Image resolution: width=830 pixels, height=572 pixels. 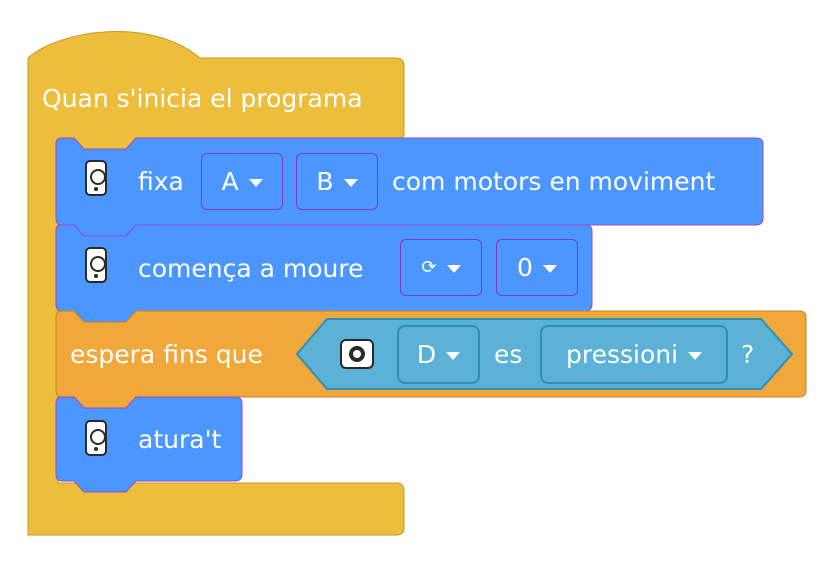 What do you see at coordinates (180, 439) in the screenshot?
I see `stop-label: atura't` at bounding box center [180, 439].